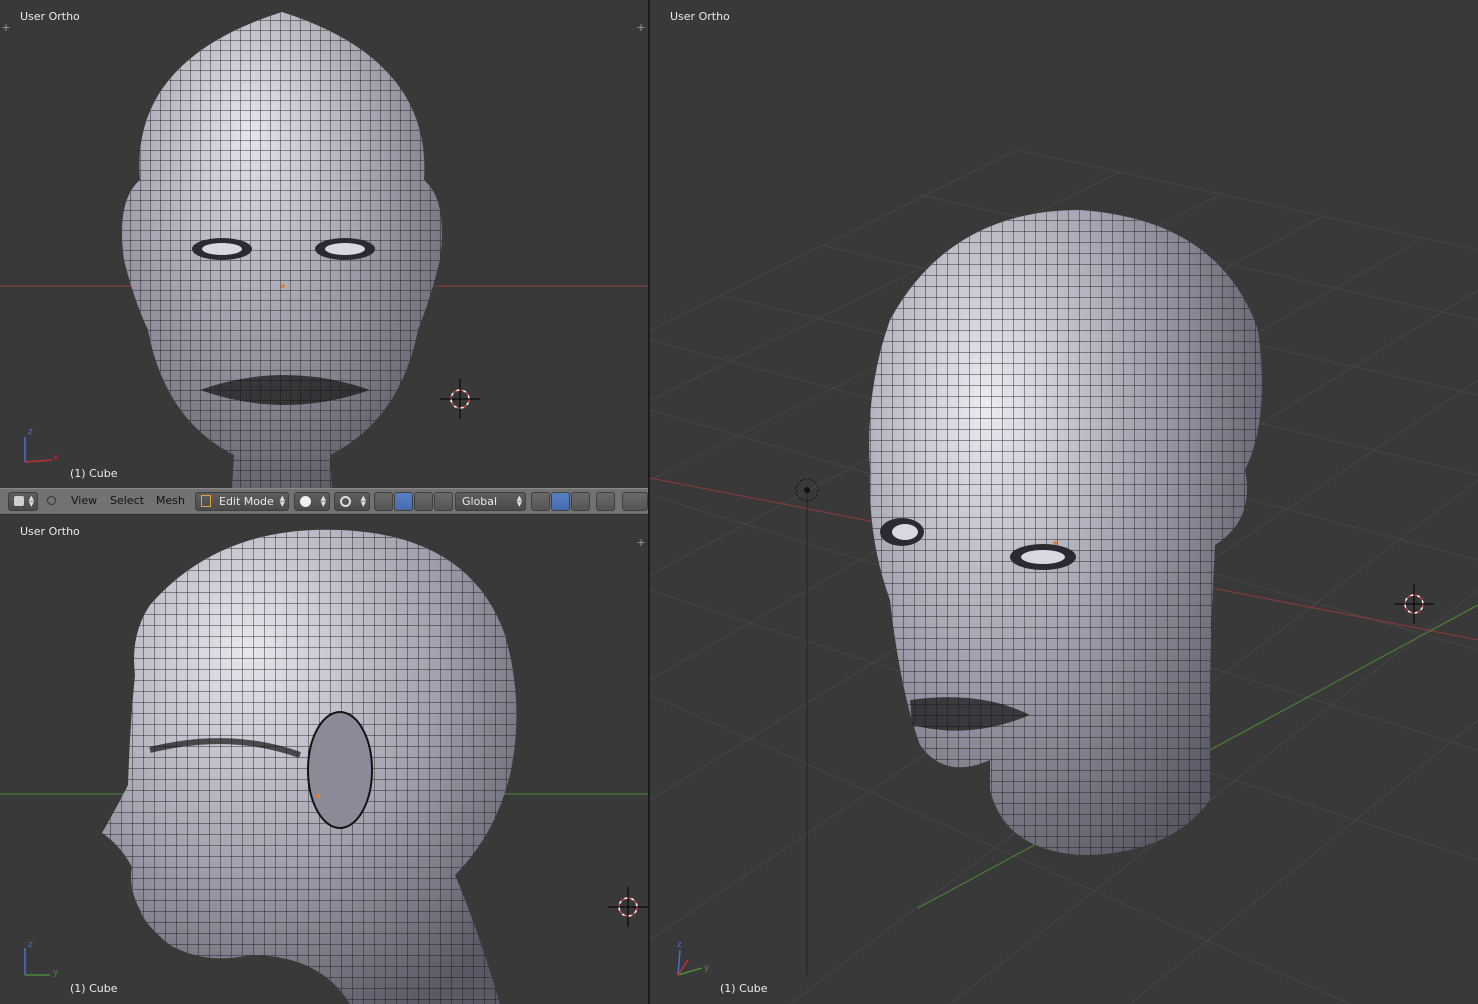  What do you see at coordinates (560, 501) in the screenshot?
I see `edge-select-icon` at bounding box center [560, 501].